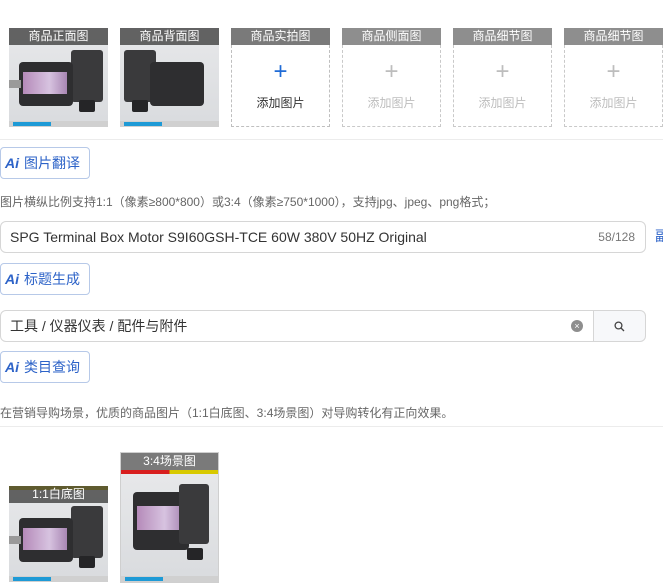 The width and height of the screenshot is (663, 588). I want to click on image-slot-front: 商品正面图, so click(58, 77).